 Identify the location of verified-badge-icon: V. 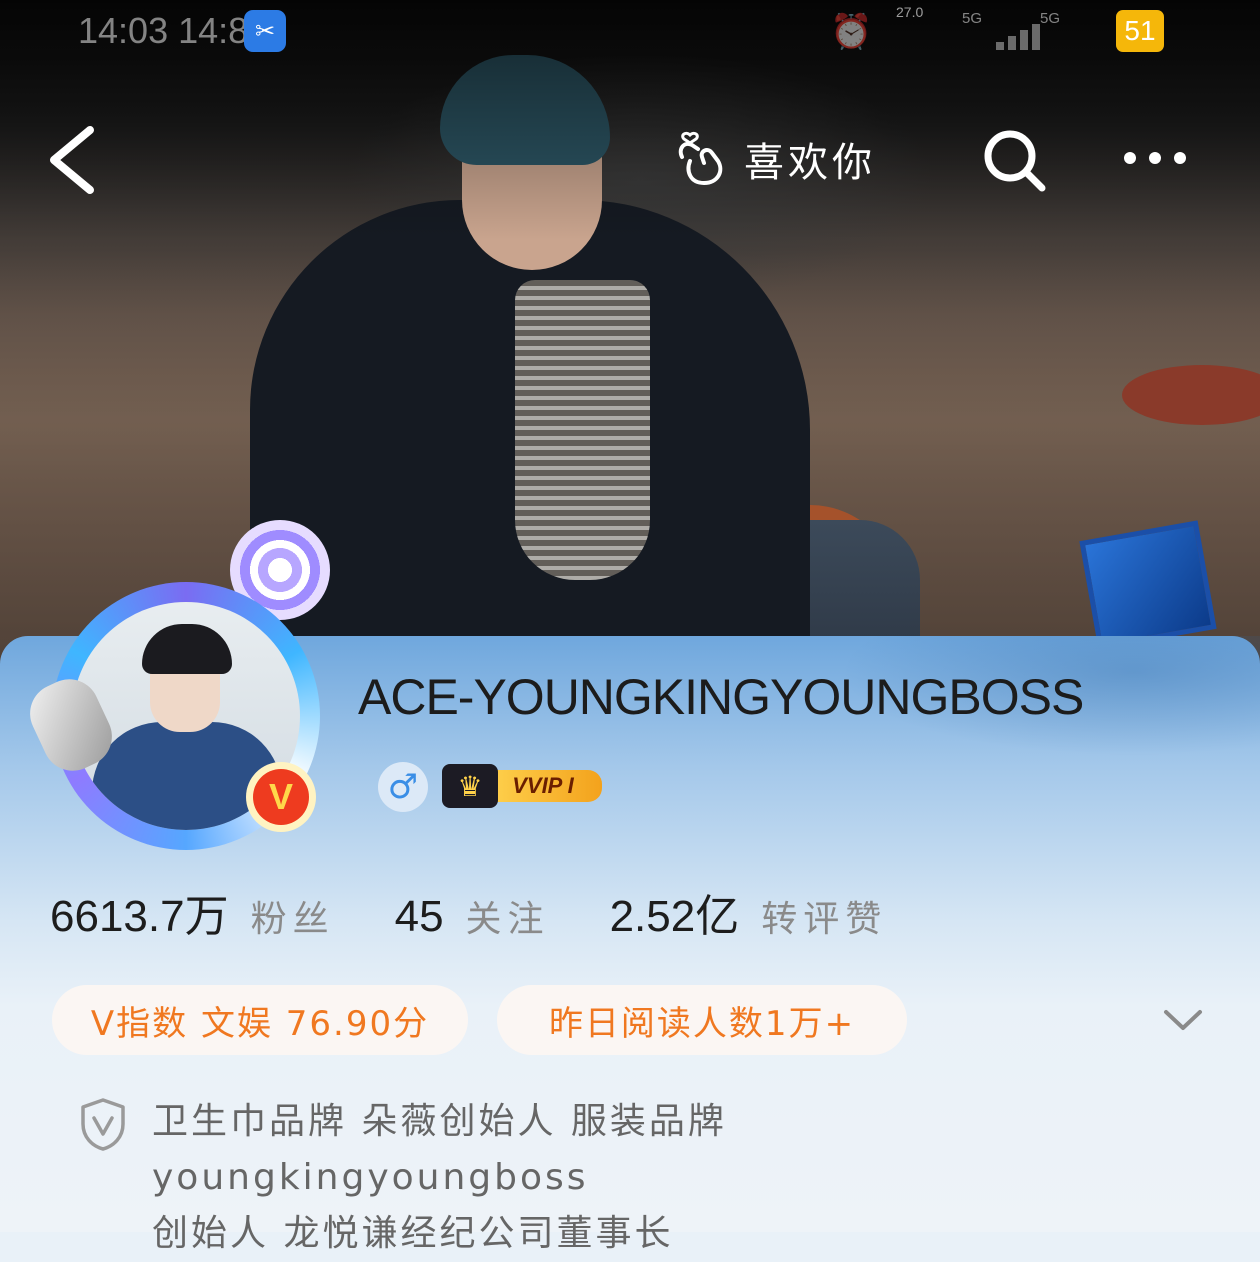
(281, 797).